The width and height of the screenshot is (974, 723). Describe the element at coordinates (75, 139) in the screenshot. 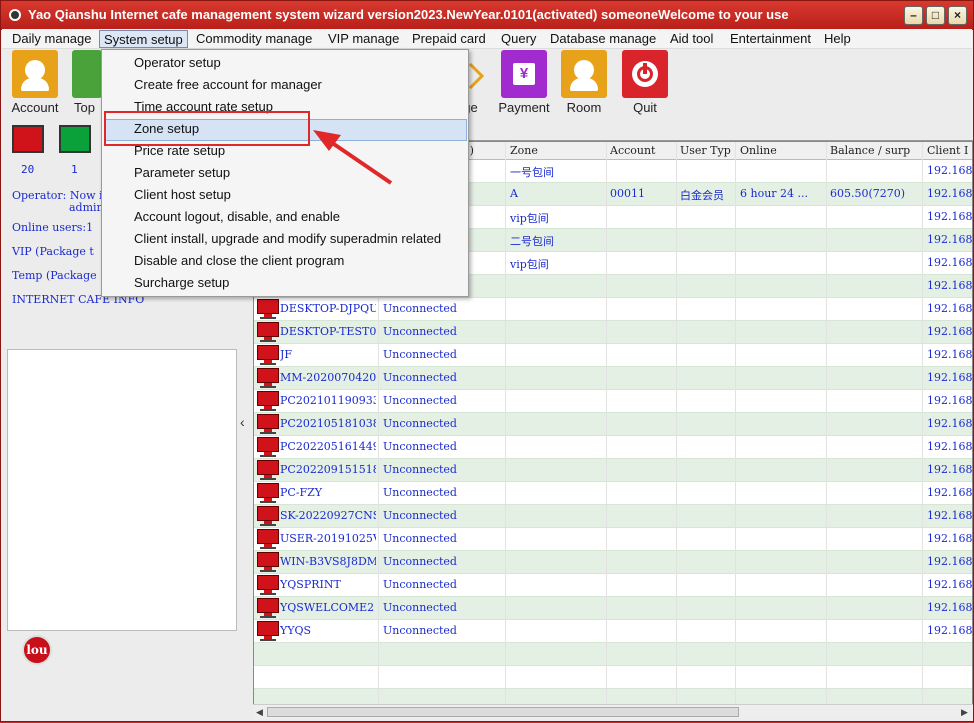

I see `online-monitor-icon` at that location.